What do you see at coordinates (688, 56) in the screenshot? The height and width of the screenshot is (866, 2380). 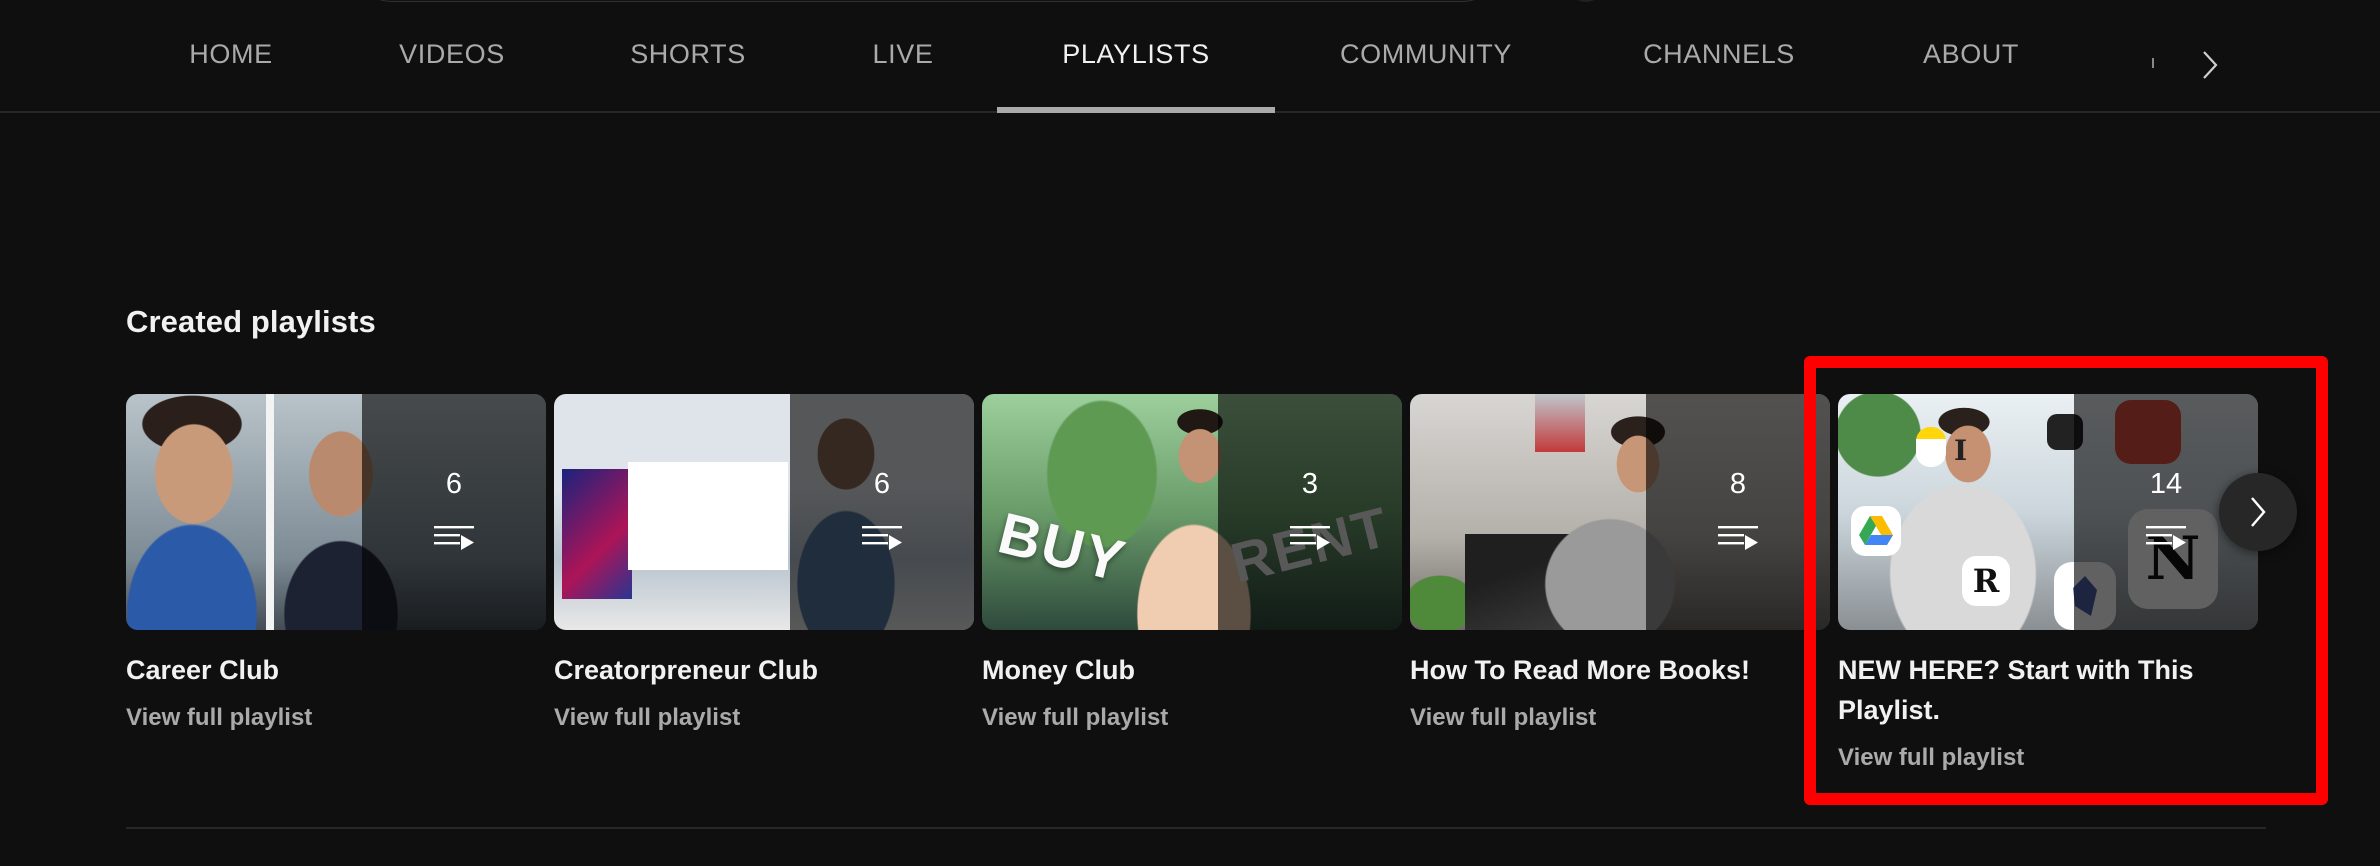 I see `tab-shorts: SHORTS` at bounding box center [688, 56].